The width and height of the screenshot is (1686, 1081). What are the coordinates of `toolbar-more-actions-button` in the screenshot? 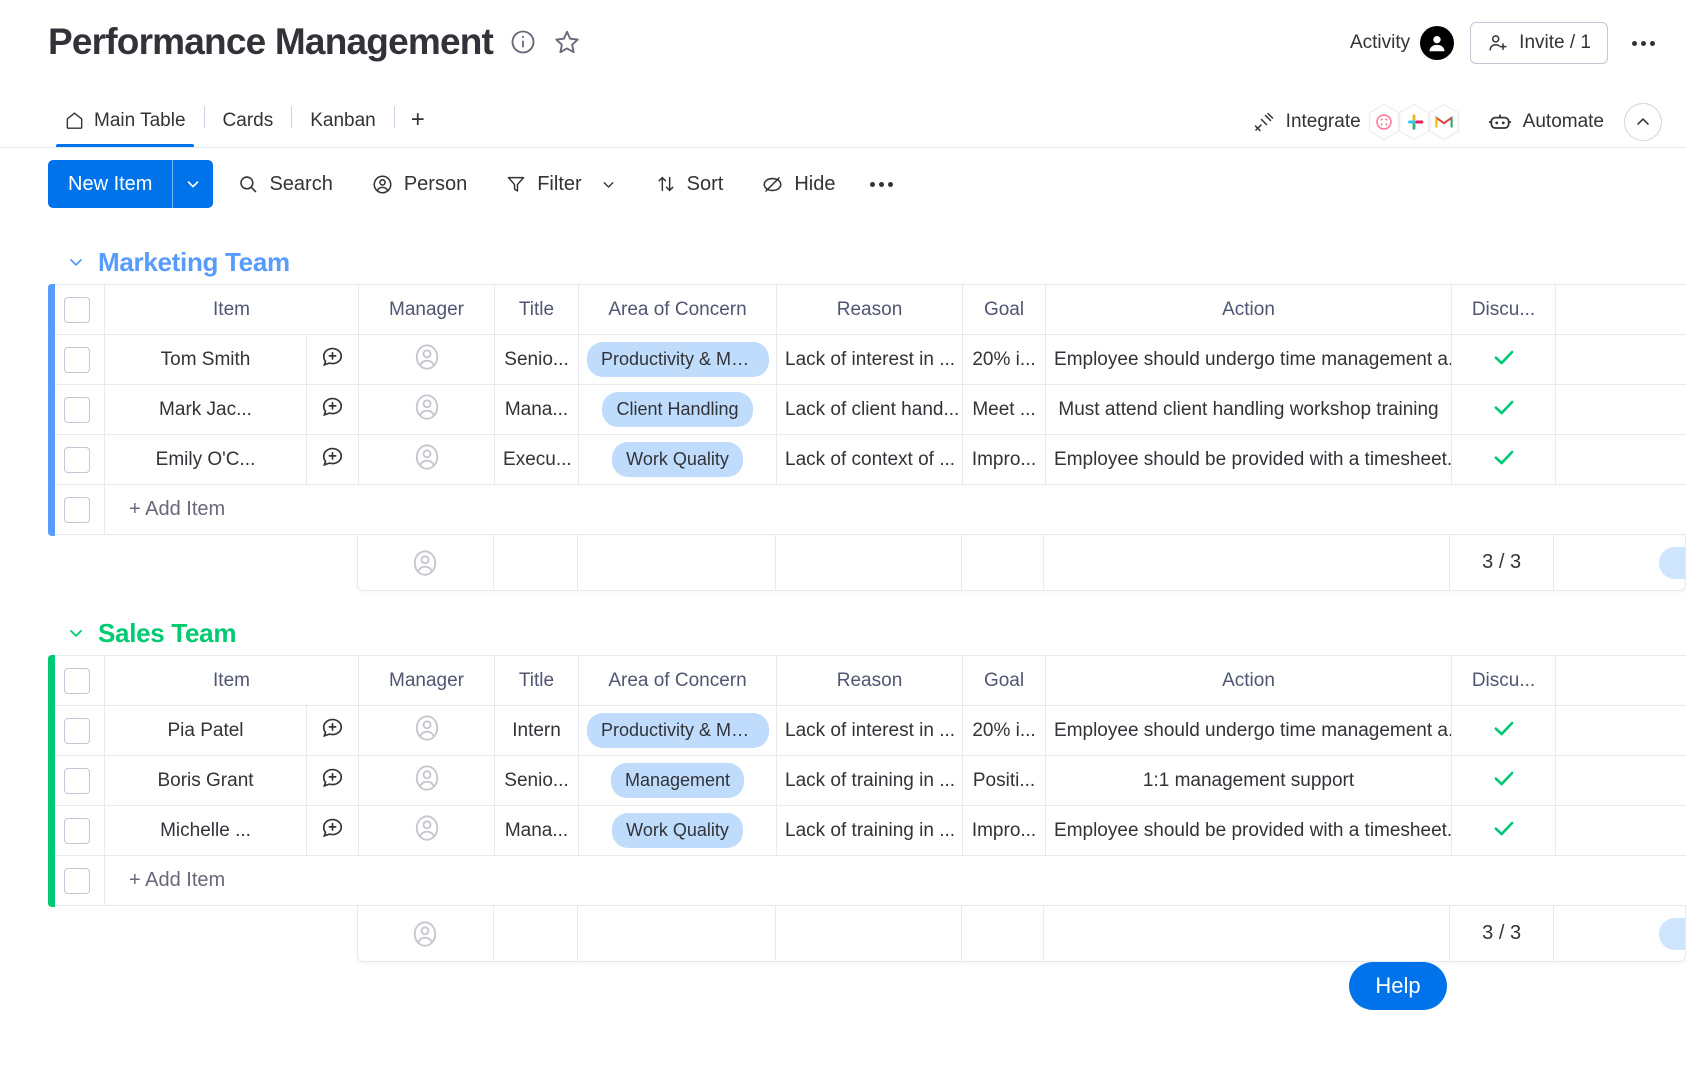 It's located at (881, 184).